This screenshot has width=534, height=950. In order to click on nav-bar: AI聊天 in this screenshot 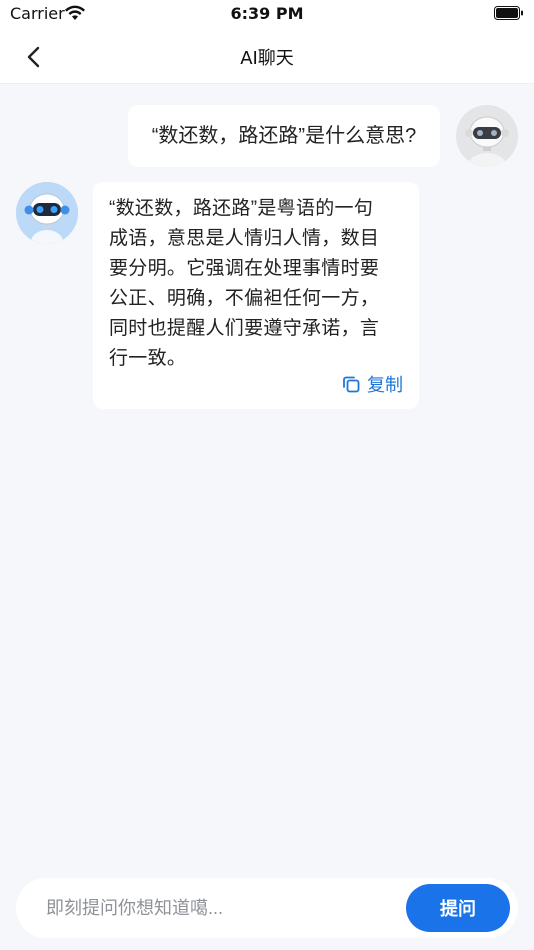, I will do `click(267, 57)`.